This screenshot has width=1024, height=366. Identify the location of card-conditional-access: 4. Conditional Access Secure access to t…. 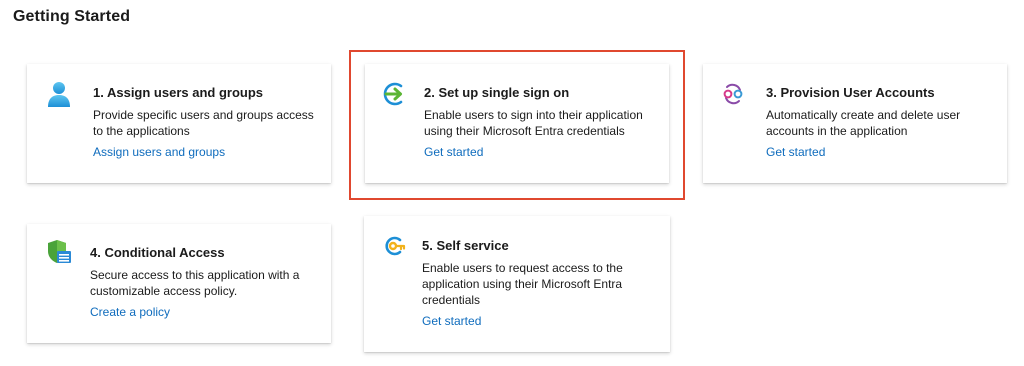
(179, 283).